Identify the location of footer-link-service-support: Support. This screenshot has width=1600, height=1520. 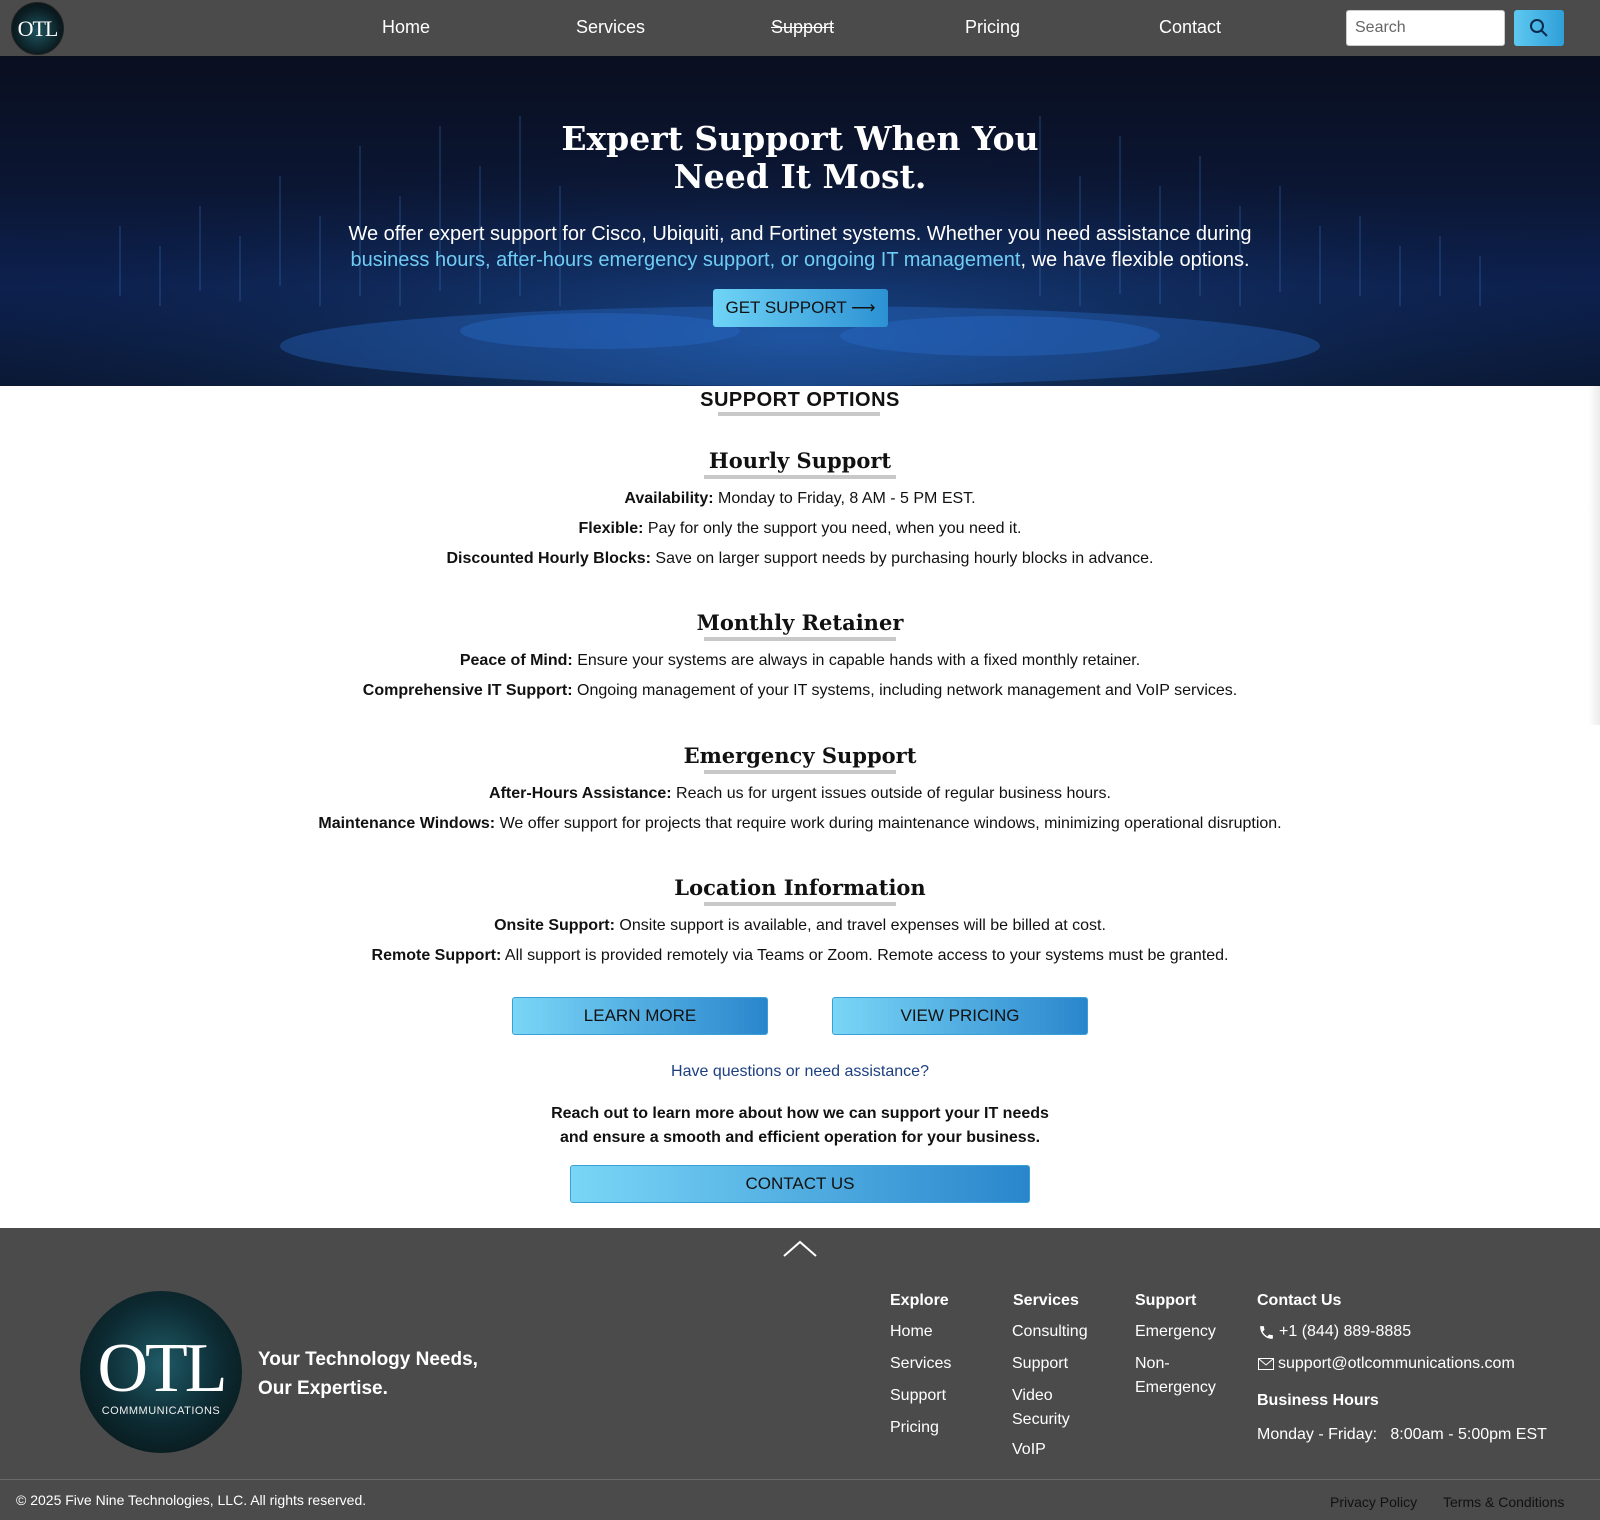
(1040, 1364).